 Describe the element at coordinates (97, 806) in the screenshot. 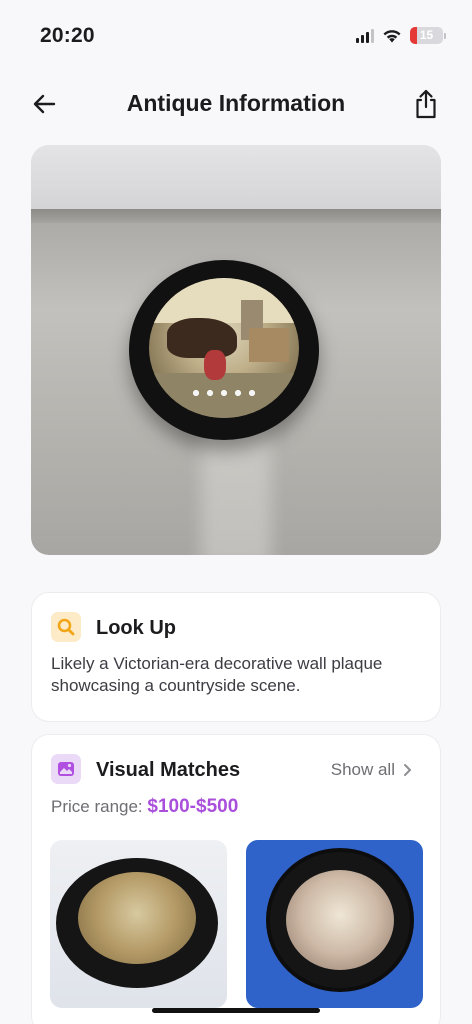

I see `price-range-label: Price range:` at that location.